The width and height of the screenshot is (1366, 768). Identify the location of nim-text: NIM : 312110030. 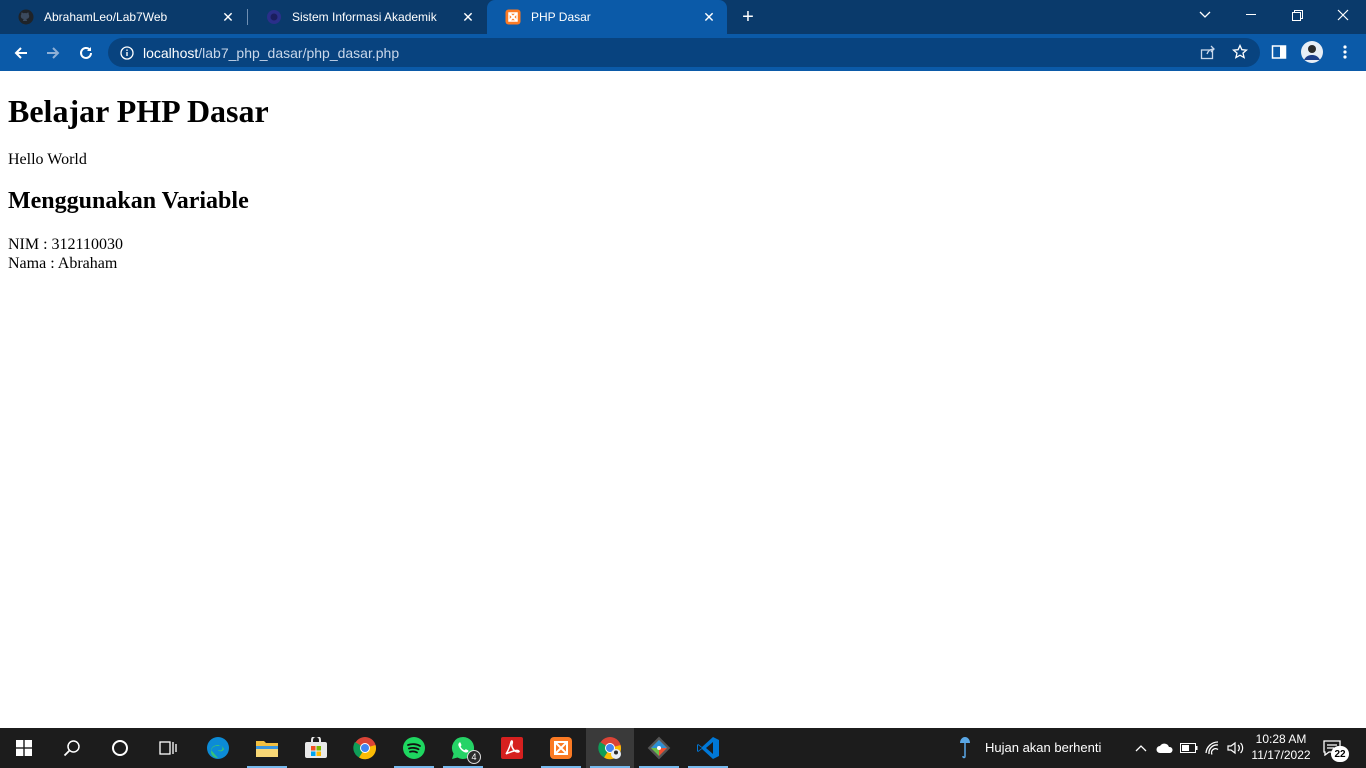
(65, 244).